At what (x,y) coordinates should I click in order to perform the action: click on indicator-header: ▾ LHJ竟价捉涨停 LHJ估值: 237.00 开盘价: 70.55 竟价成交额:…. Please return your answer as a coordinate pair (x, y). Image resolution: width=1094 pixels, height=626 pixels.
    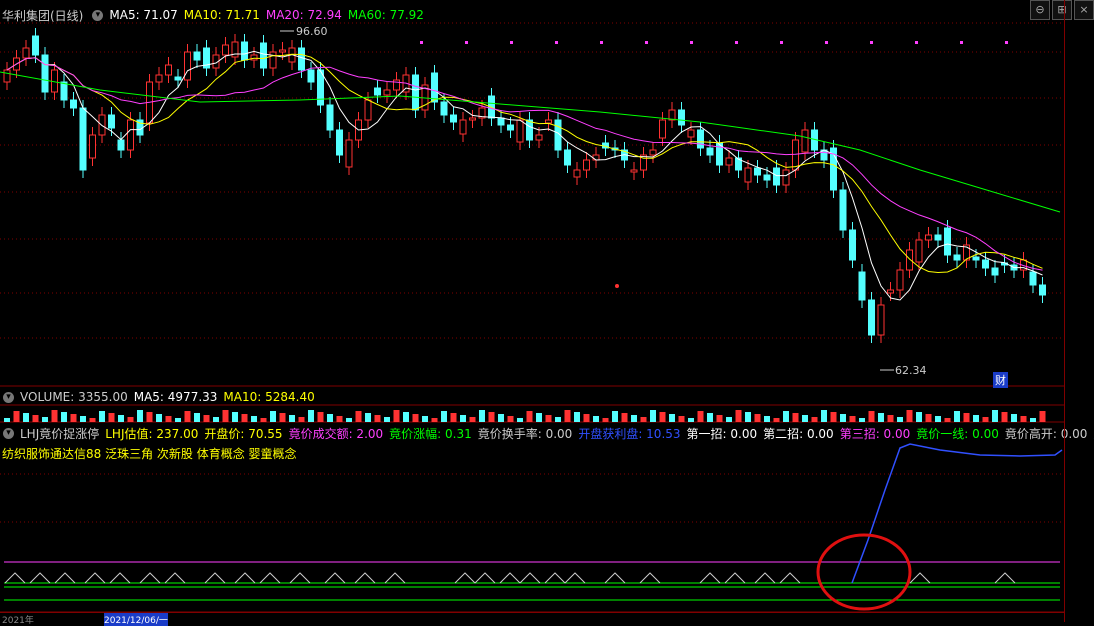
    Looking at the image, I should click on (547, 433).